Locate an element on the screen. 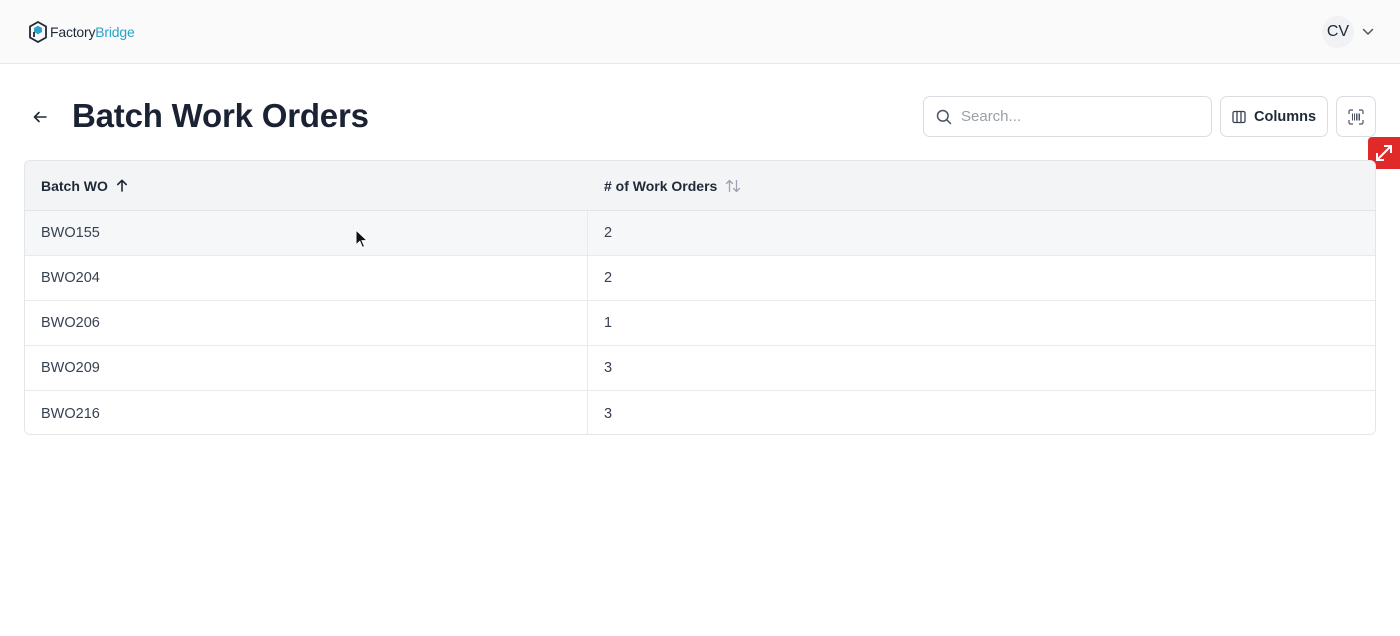 The image size is (1400, 636). arrow-left-icon is located at coordinates (40, 117).